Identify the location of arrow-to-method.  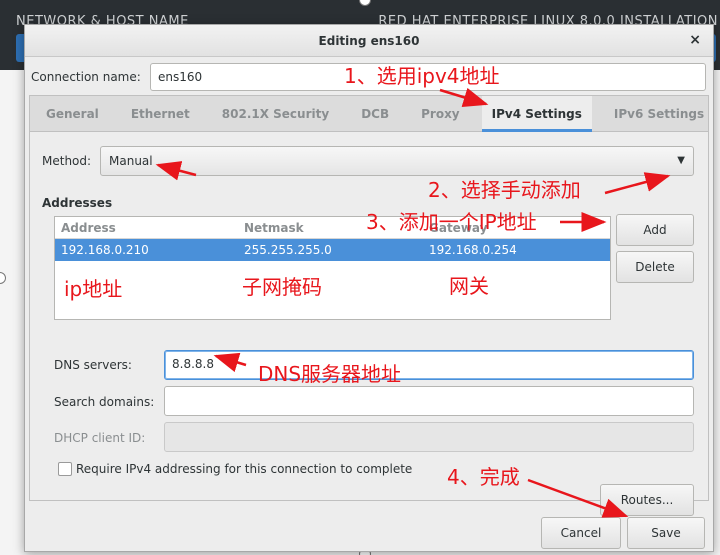
(176, 171).